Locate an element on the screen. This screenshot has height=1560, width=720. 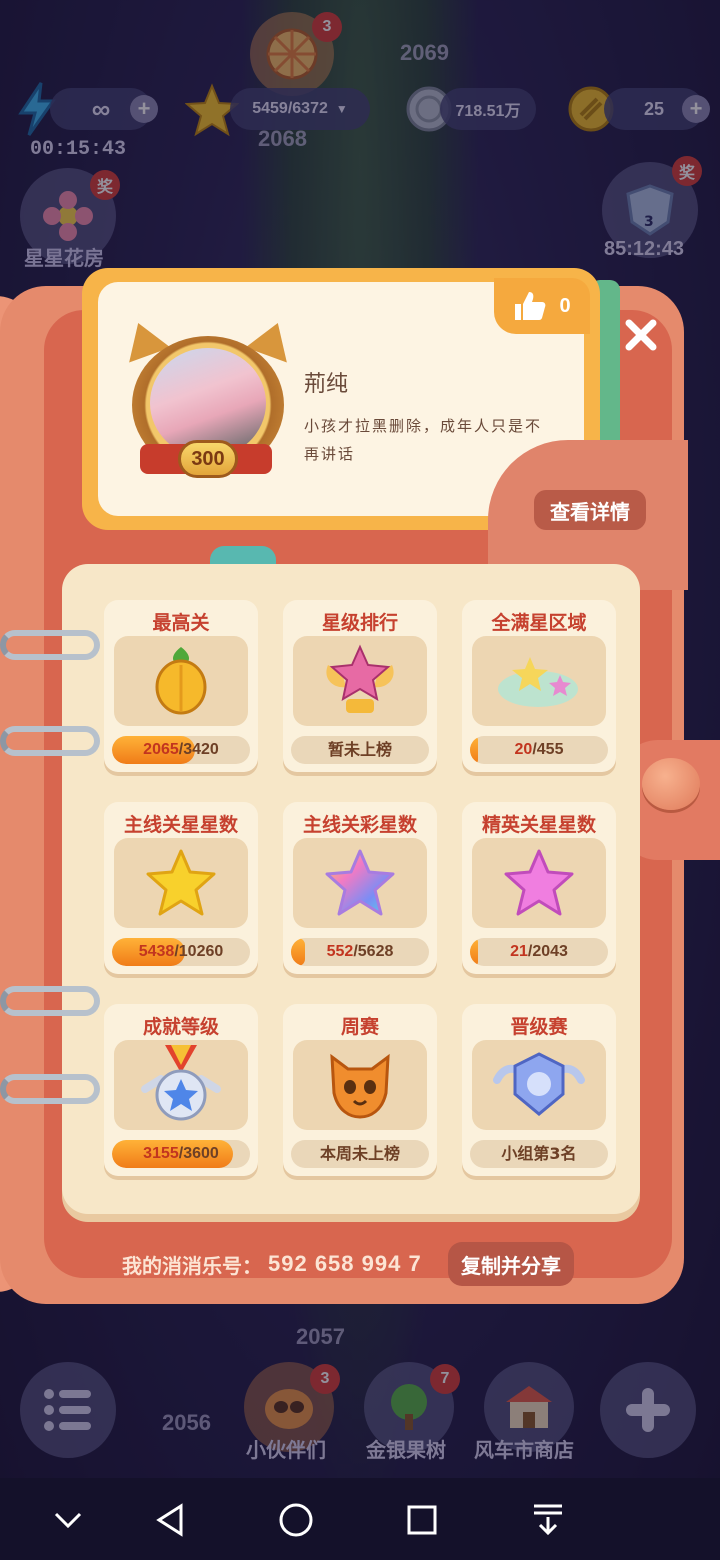
account-row: 我的消消乐号： 592 658 994 7 is located at coordinates (272, 1264).